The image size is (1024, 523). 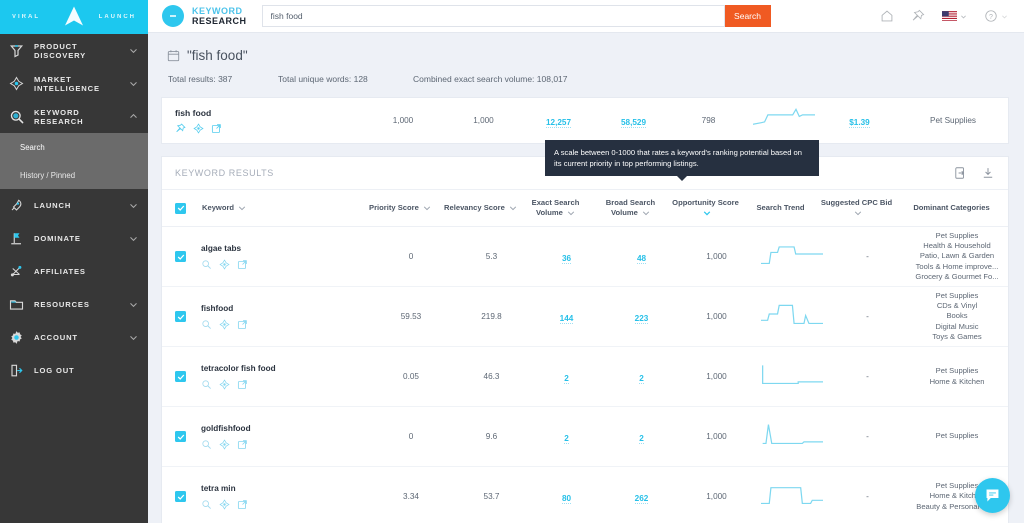 I want to click on category-item: CDs & Vinyl, so click(x=957, y=306).